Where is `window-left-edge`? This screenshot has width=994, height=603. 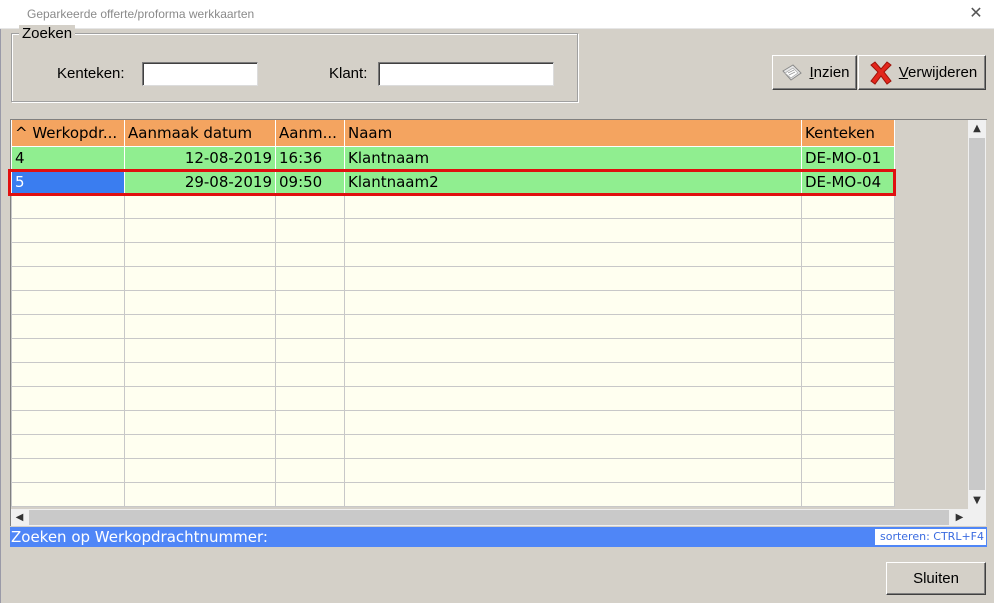 window-left-edge is located at coordinates (0, 316).